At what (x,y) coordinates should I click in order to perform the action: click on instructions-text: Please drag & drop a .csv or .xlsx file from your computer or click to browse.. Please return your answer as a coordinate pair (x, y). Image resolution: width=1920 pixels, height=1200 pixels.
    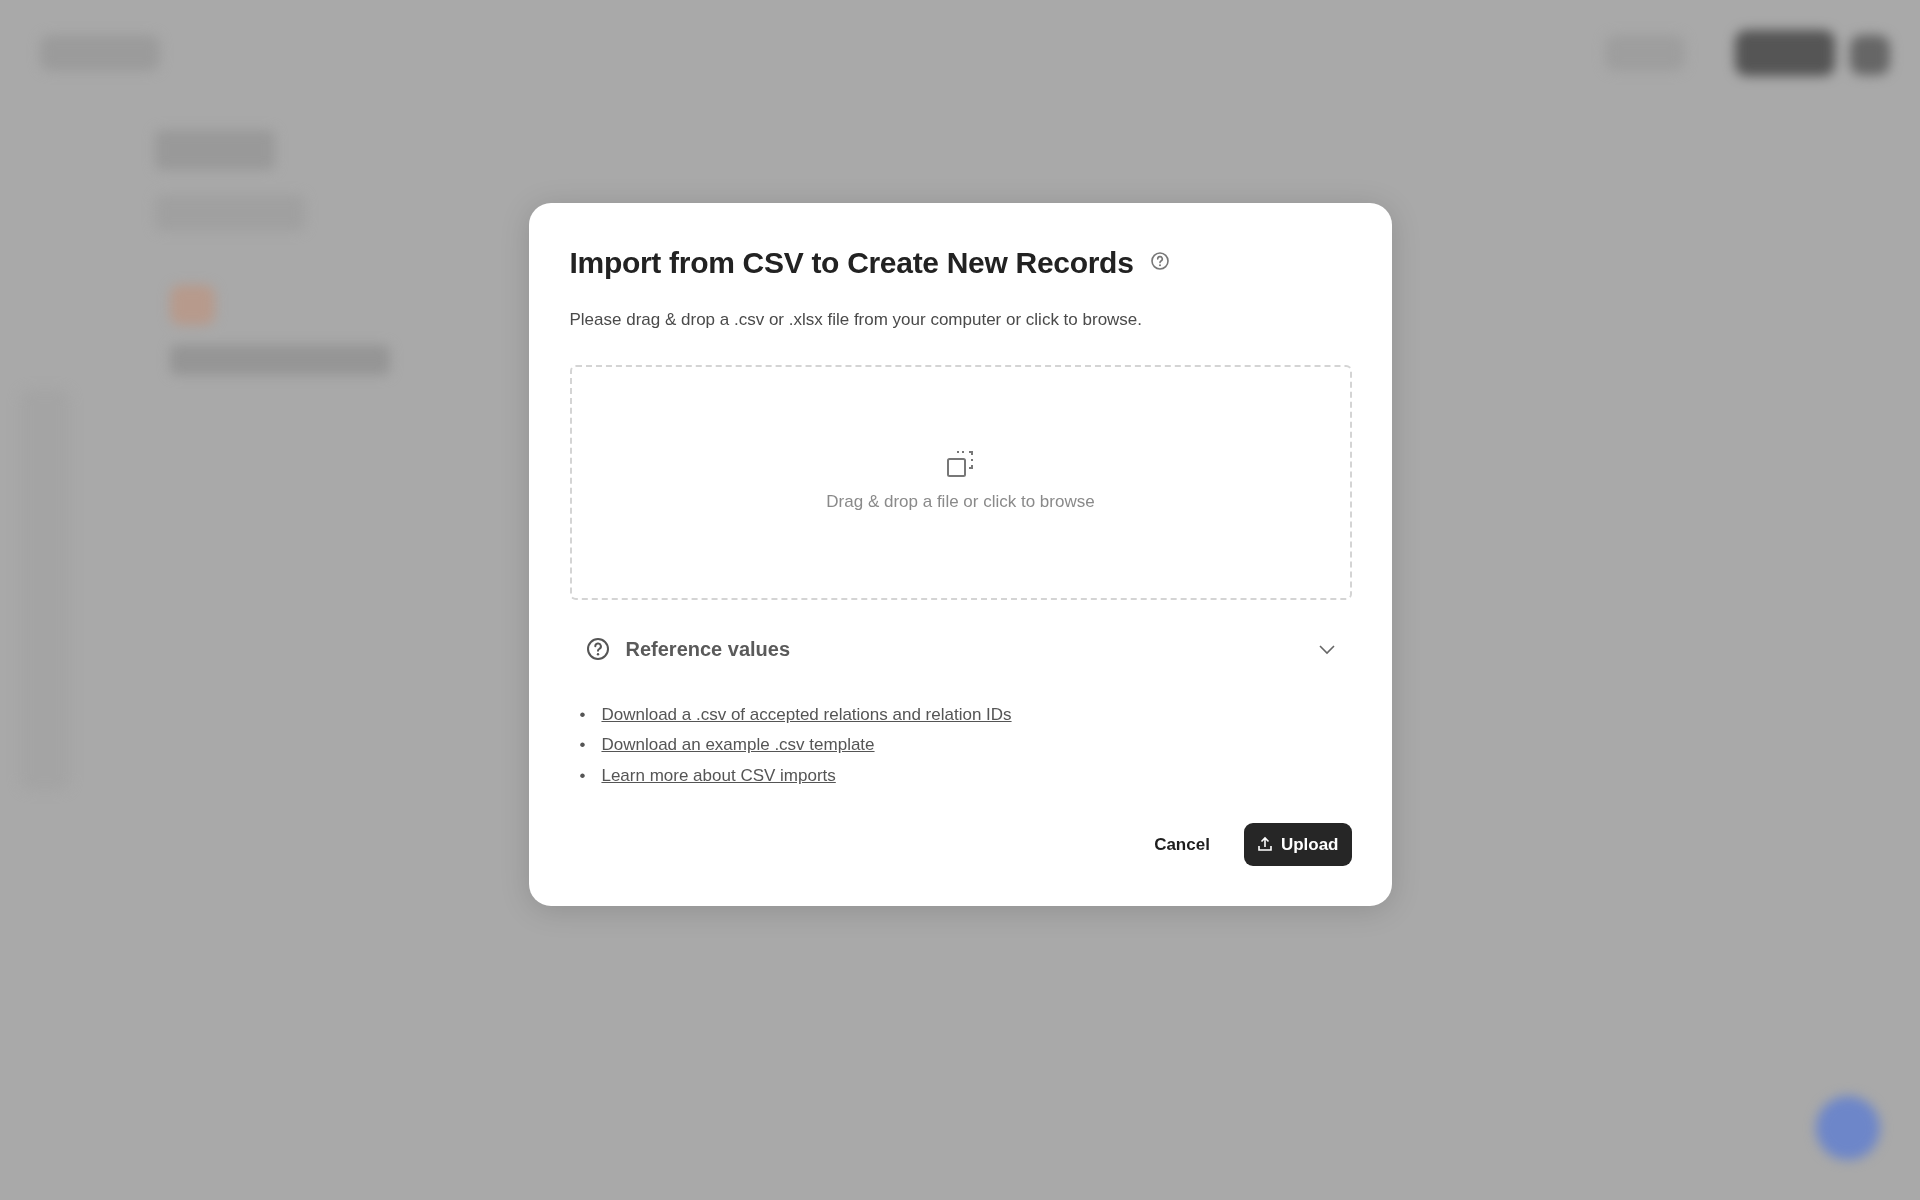
    Looking at the image, I should click on (856, 320).